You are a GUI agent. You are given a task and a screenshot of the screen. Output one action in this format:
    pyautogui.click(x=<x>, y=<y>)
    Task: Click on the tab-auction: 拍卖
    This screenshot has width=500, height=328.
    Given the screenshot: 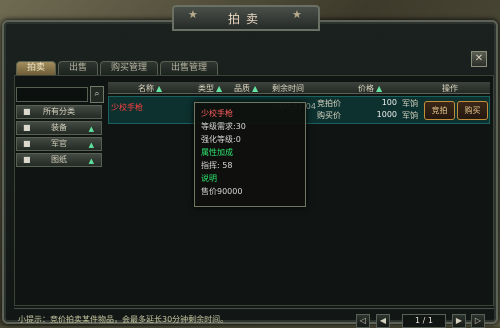 What is the action you would take?
    pyautogui.click(x=36, y=68)
    